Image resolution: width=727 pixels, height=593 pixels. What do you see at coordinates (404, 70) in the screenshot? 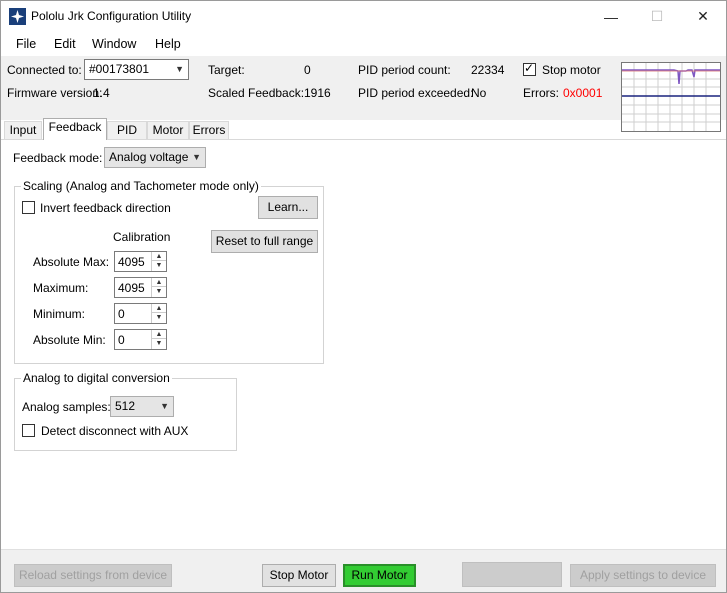
I see `pid-count-label: PID period count:` at bounding box center [404, 70].